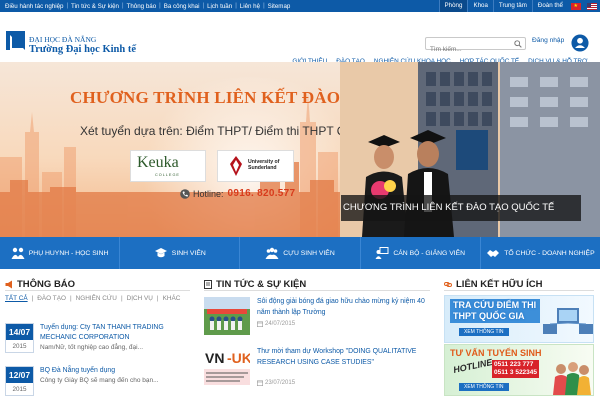 This screenshot has height=400, width=600. What do you see at coordinates (15, 40) in the screenshot?
I see `university-logo-icon` at bounding box center [15, 40].